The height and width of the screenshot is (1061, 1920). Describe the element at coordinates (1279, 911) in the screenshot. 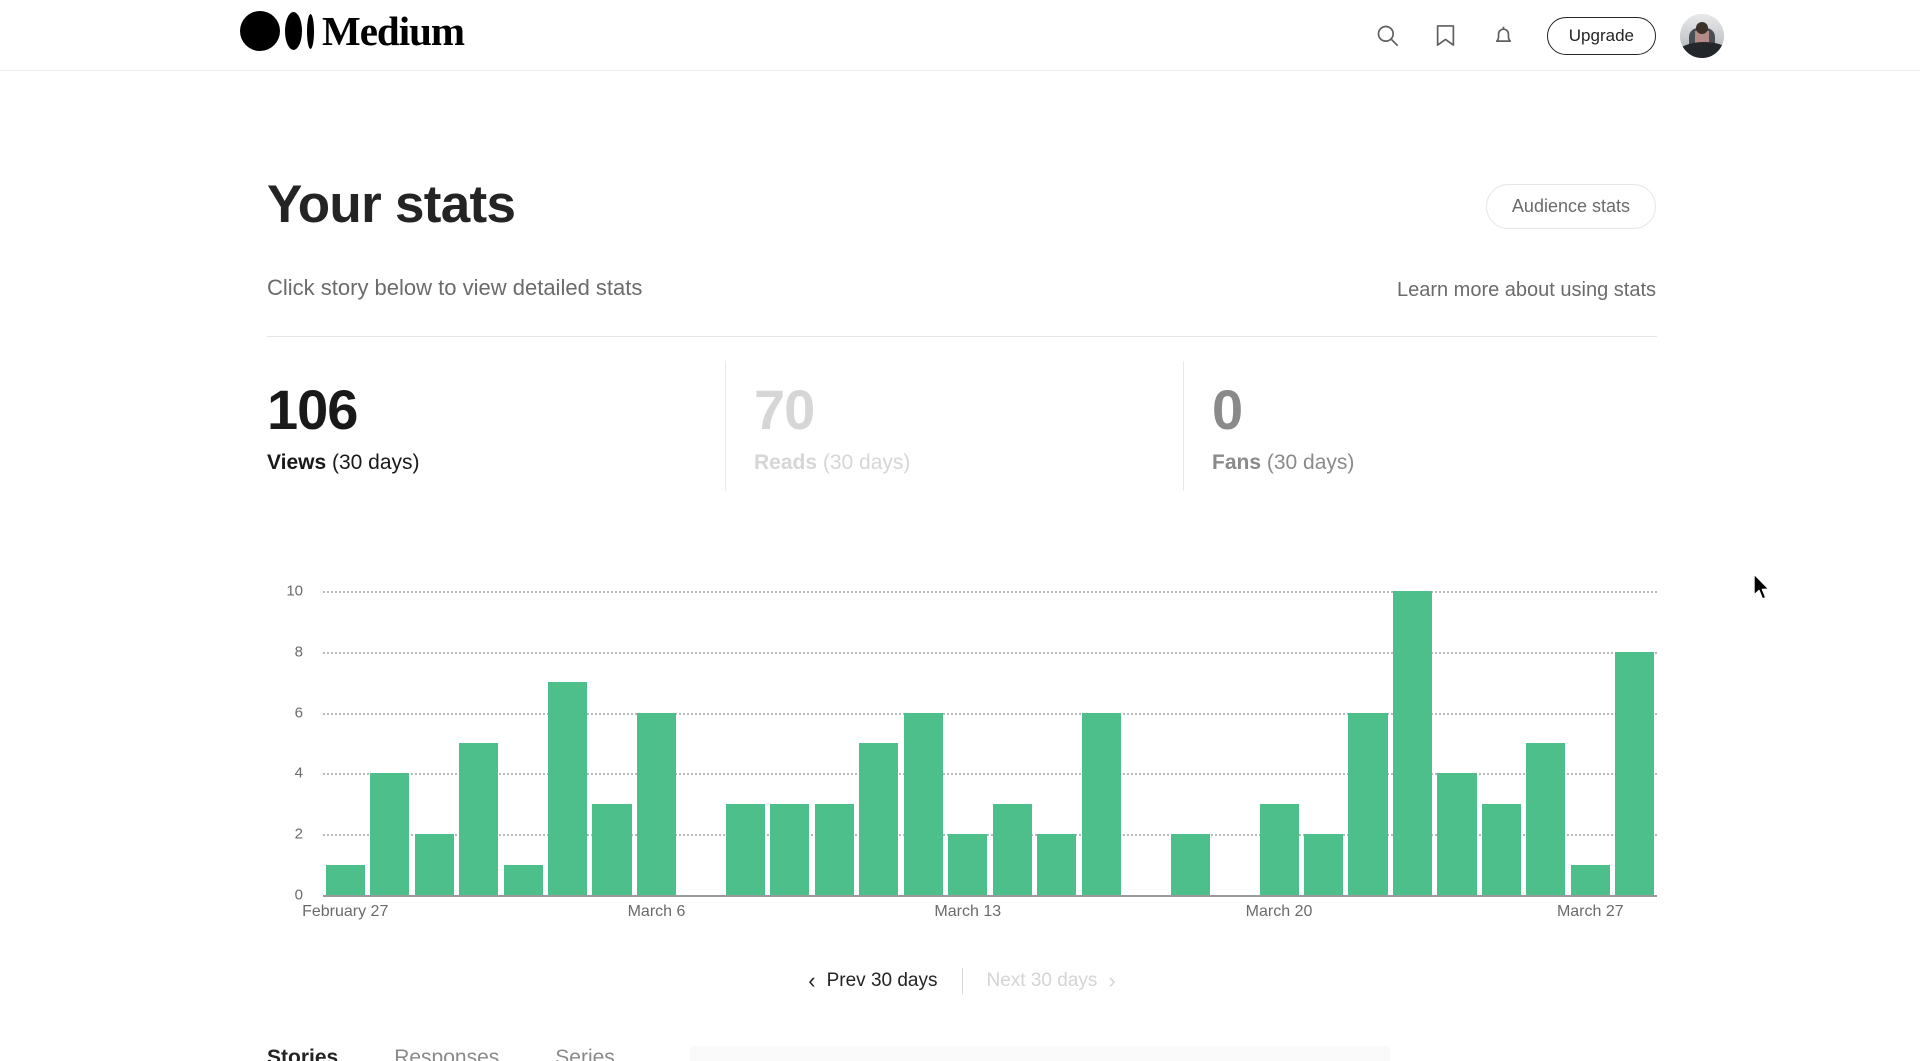

I see `x-tick-label: March 20` at that location.